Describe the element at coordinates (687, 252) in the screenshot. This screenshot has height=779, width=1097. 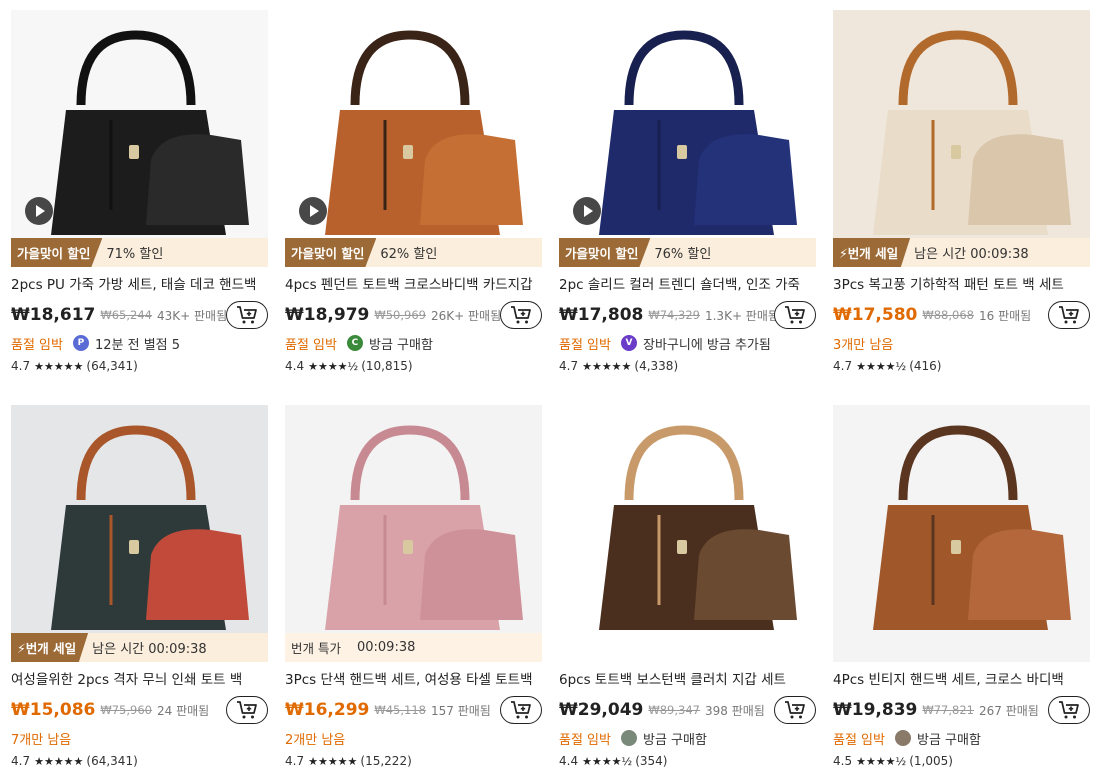
I see `promo-banner: 가을맞이 할인 76% 할인` at that location.